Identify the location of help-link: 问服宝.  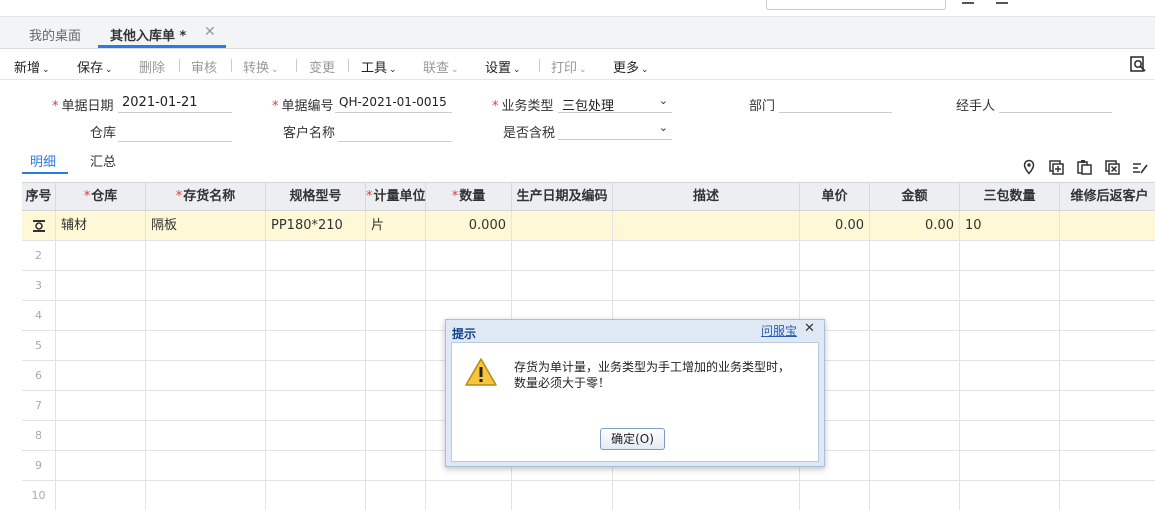
(779, 330).